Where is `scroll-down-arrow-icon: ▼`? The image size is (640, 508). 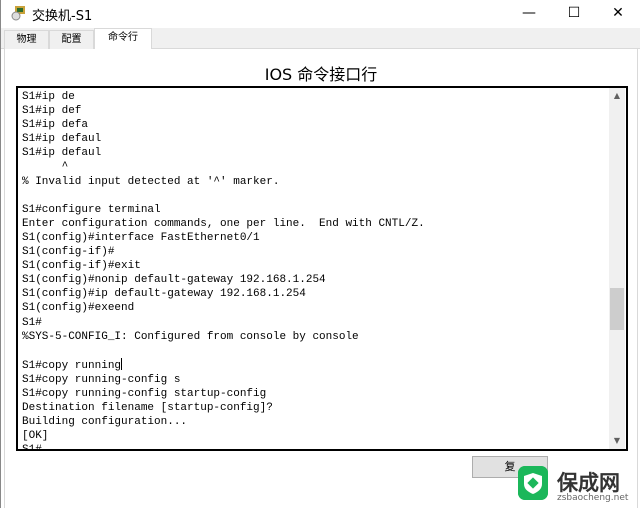 scroll-down-arrow-icon: ▼ is located at coordinates (617, 441).